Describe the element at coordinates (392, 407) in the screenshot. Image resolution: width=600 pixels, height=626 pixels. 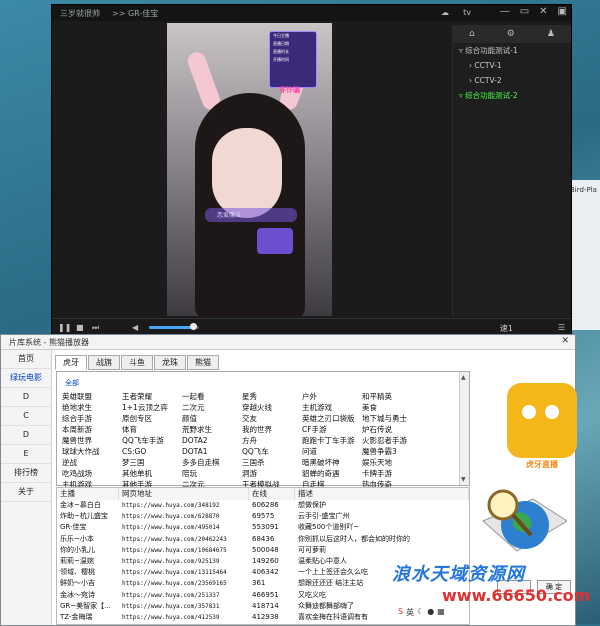
I see `category-item: 美食` at that location.